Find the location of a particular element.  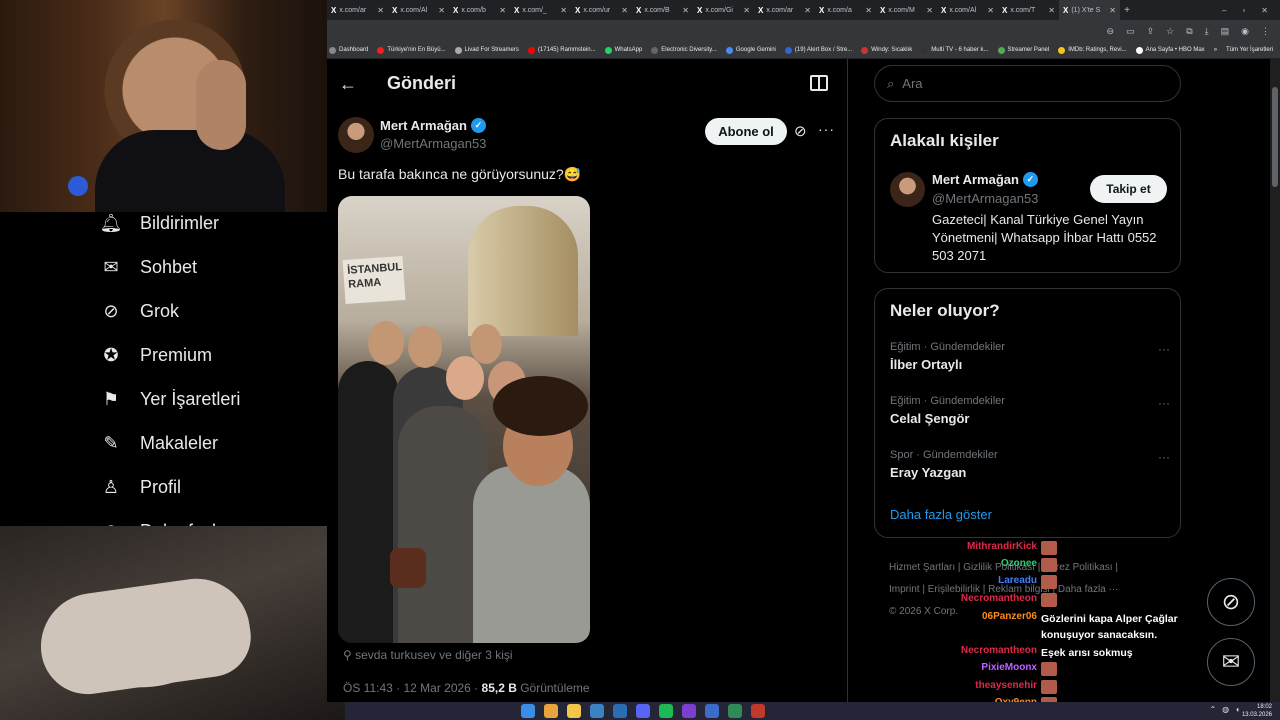

grok-icon: ⊘ is located at coordinates (800, 131).